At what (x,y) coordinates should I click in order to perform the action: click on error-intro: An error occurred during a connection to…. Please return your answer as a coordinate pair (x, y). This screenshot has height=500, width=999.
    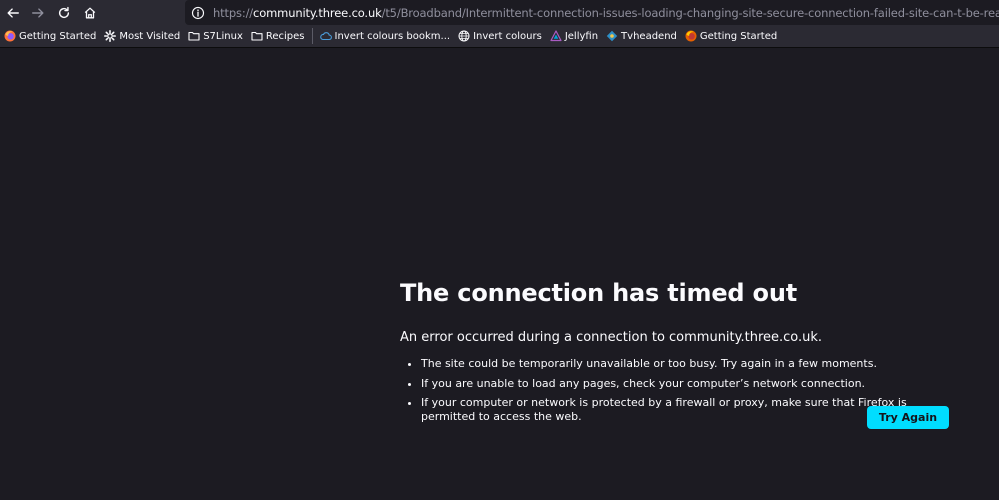
    Looking at the image, I should click on (611, 337).